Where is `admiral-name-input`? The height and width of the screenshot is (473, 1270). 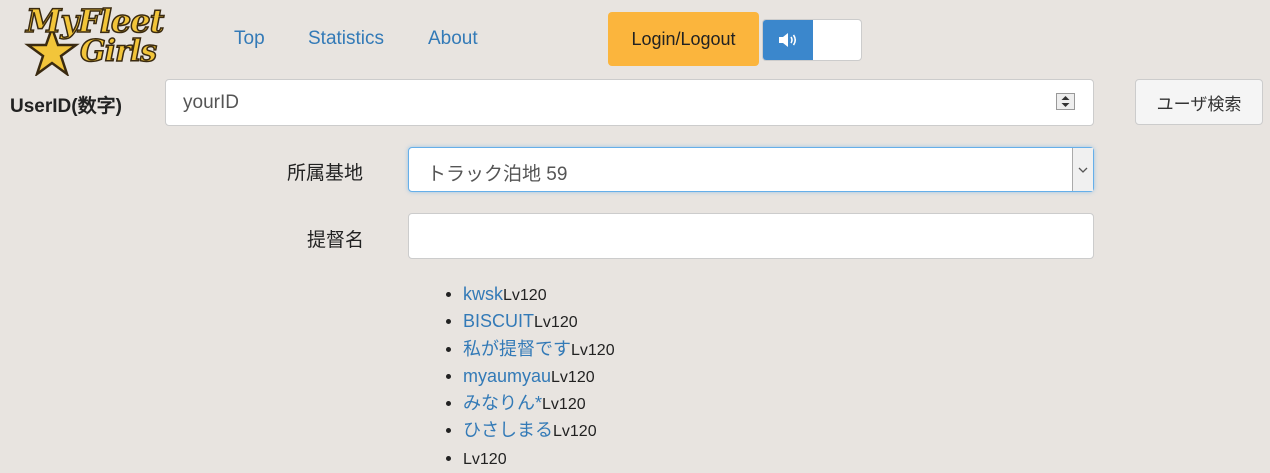 admiral-name-input is located at coordinates (751, 236).